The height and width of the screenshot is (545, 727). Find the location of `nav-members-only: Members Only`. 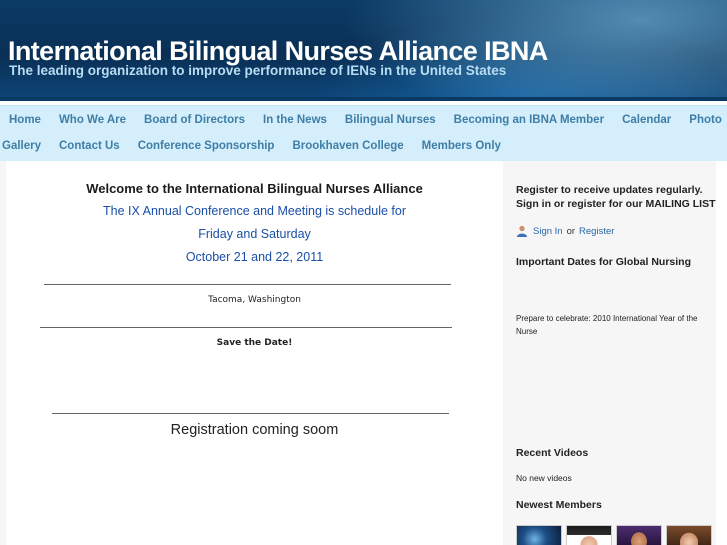

nav-members-only: Members Only is located at coordinates (461, 147).